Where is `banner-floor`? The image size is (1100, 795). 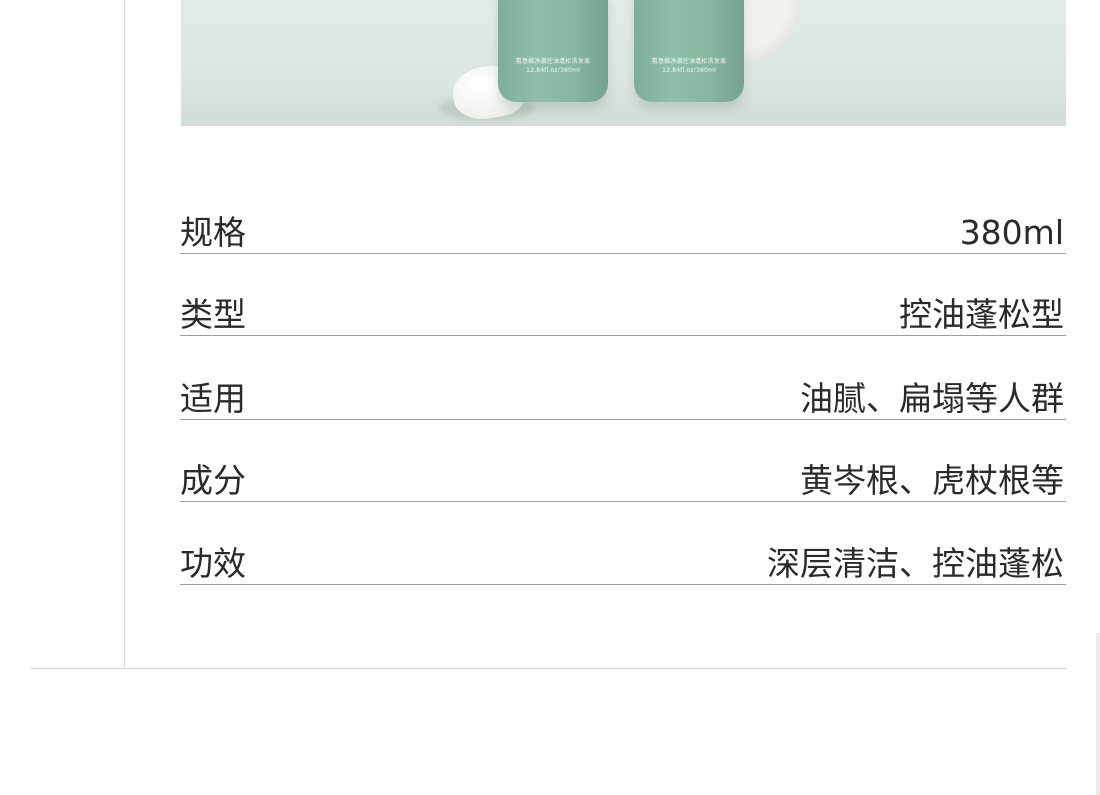 banner-floor is located at coordinates (623, 106).